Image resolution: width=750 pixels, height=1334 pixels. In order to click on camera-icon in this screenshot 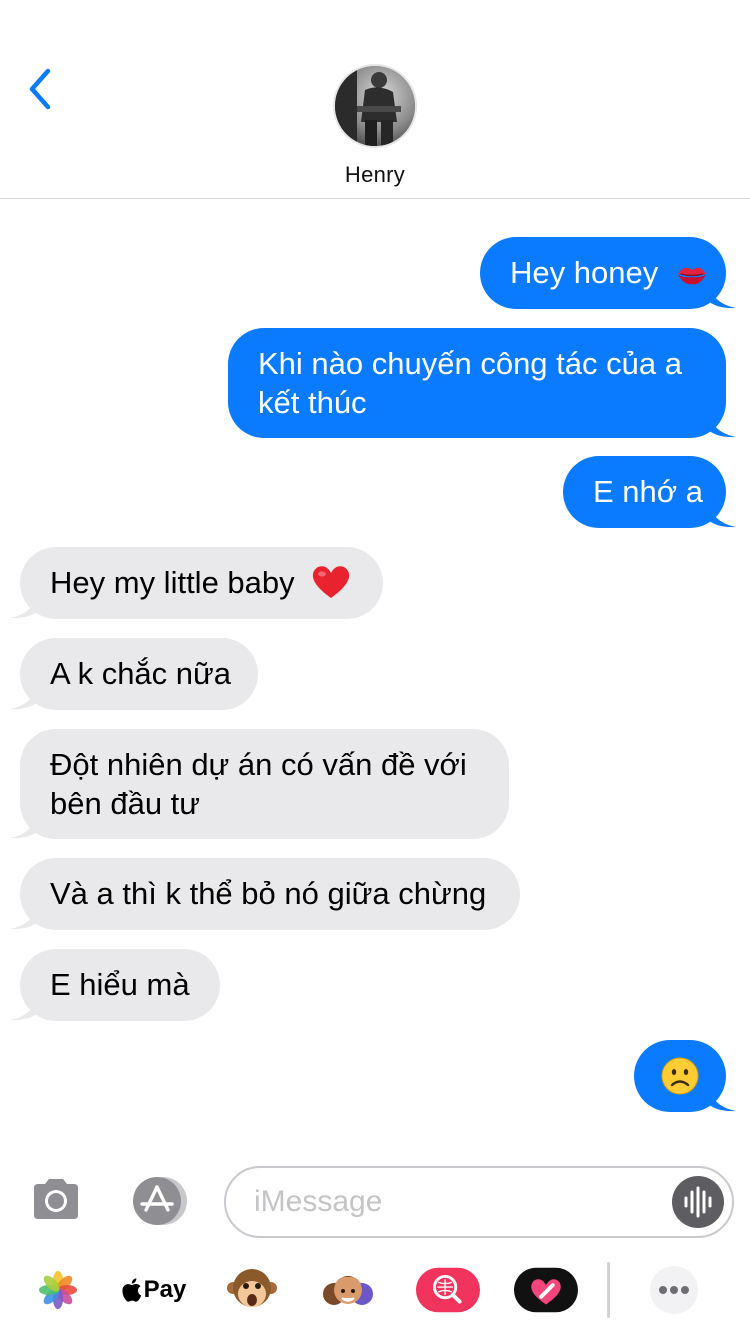, I will do `click(56, 1199)`.